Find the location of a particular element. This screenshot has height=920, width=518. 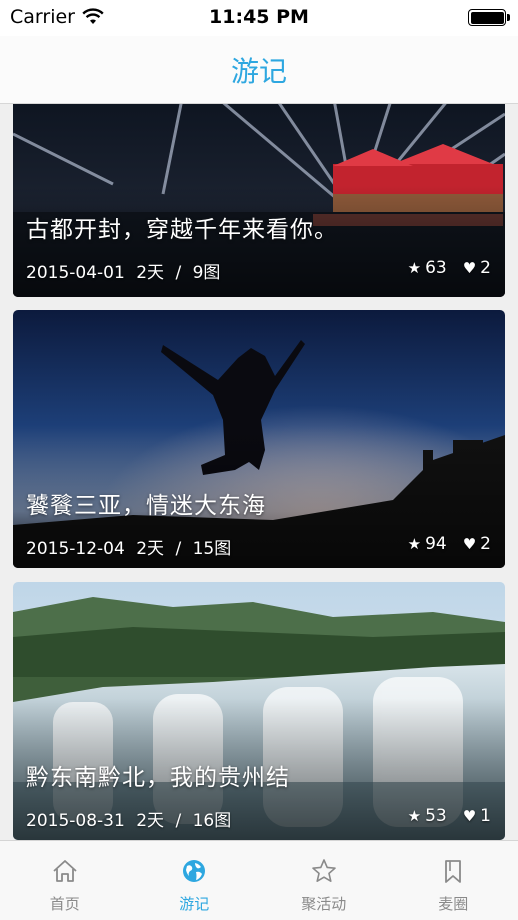

tab-activities: 聚活动 is located at coordinates (324, 880).